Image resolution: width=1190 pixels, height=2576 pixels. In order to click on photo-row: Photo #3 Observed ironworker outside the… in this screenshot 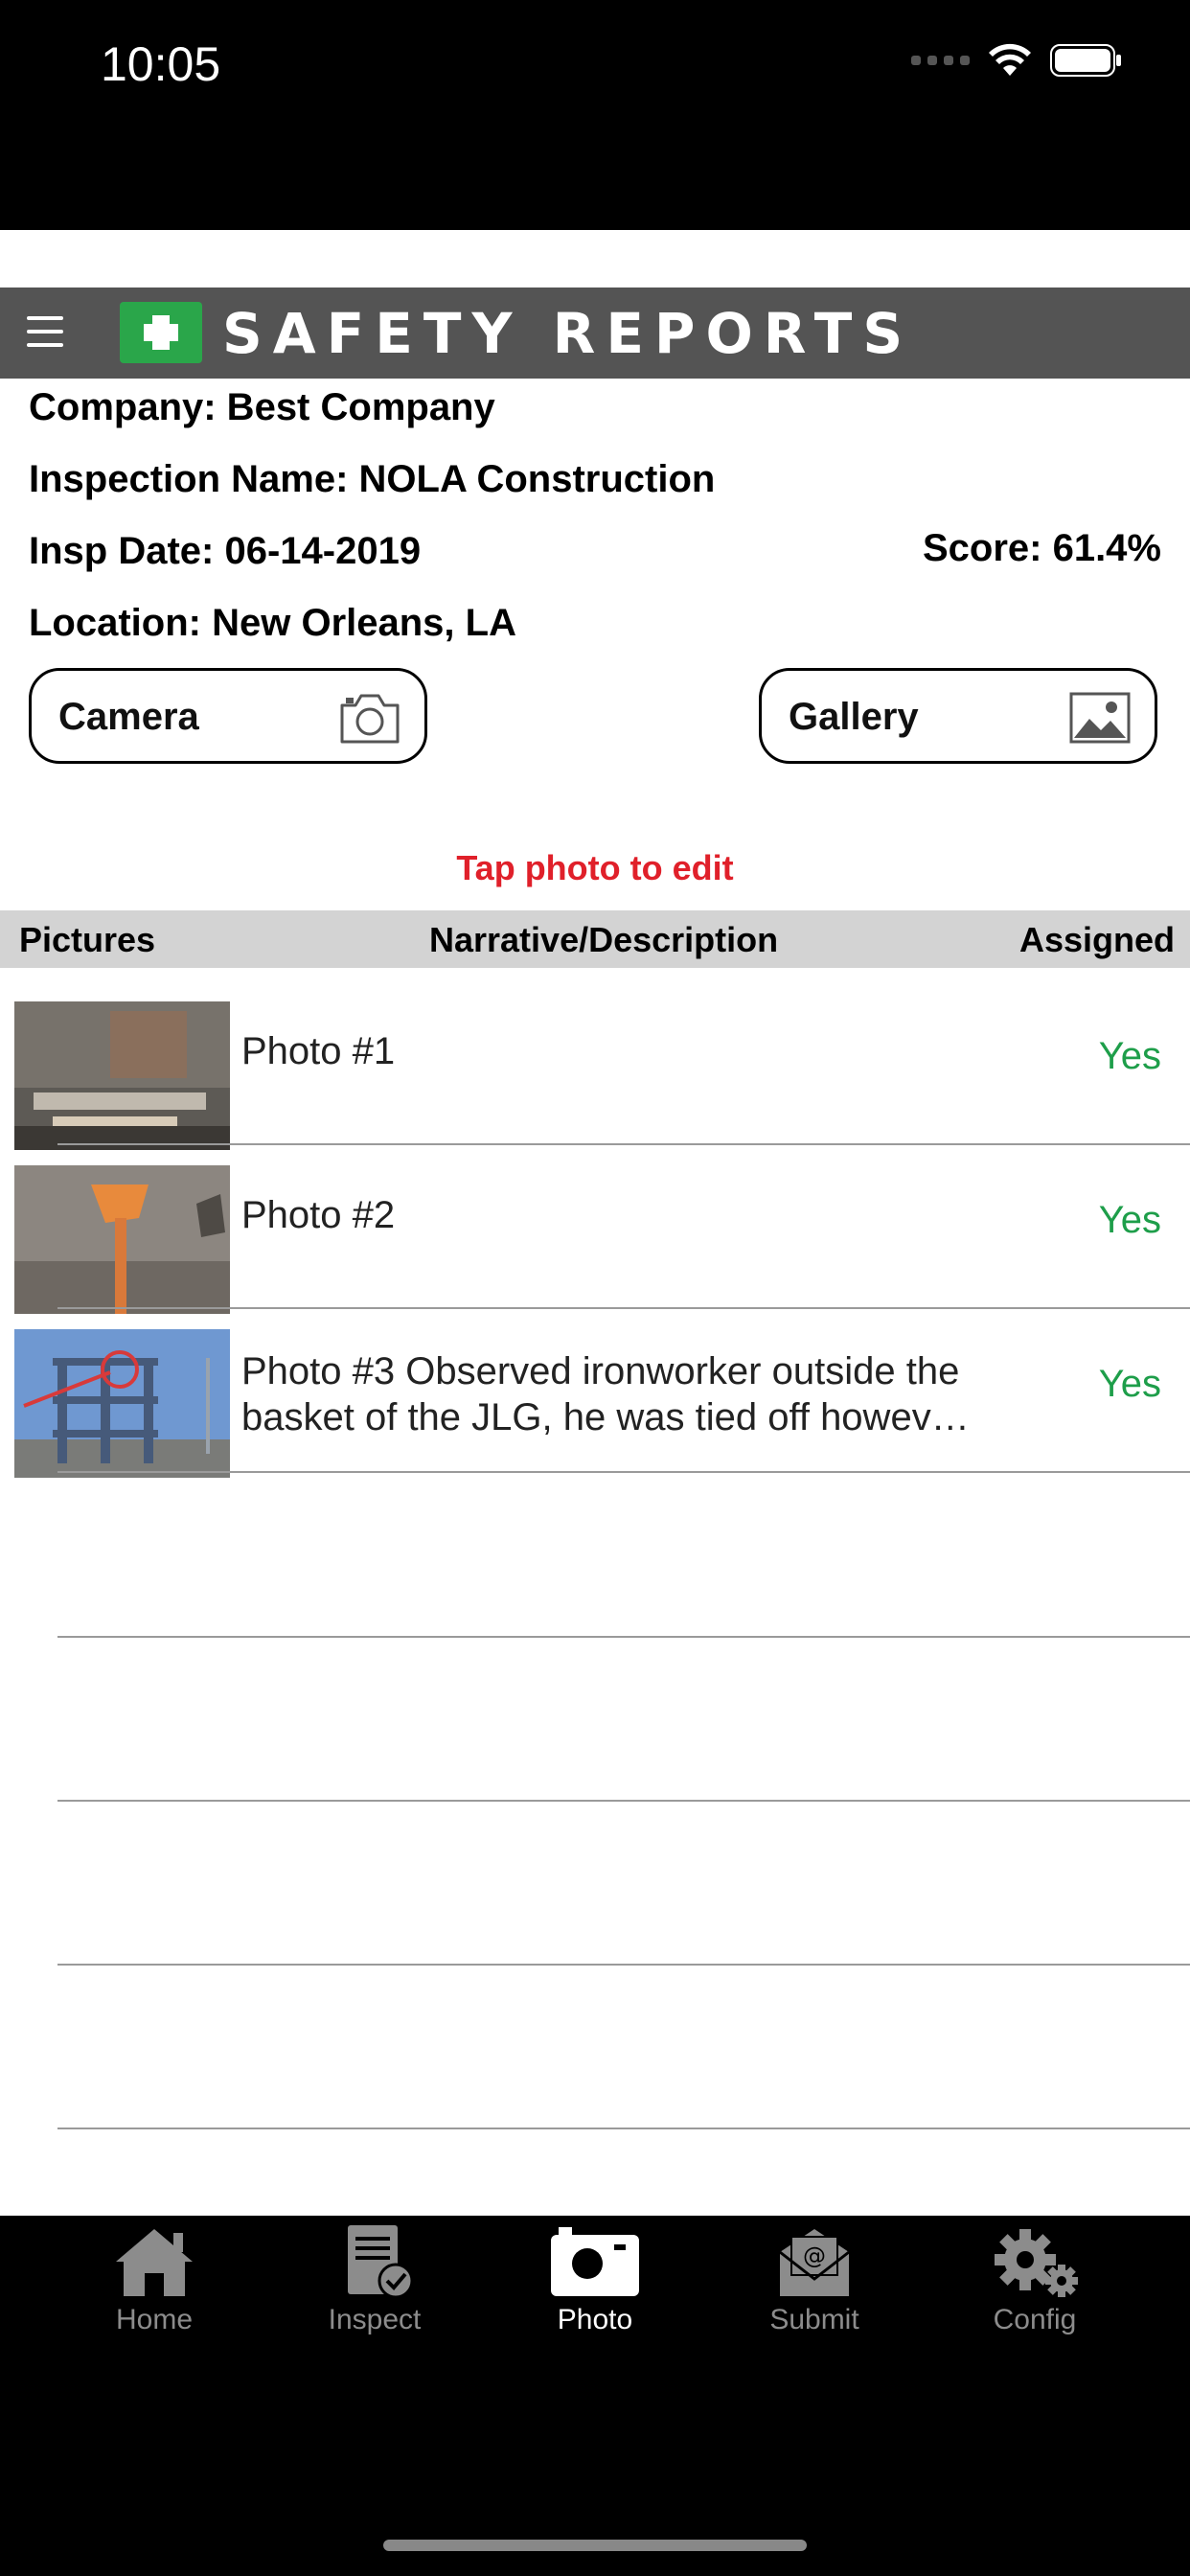, I will do `click(595, 1394)`.